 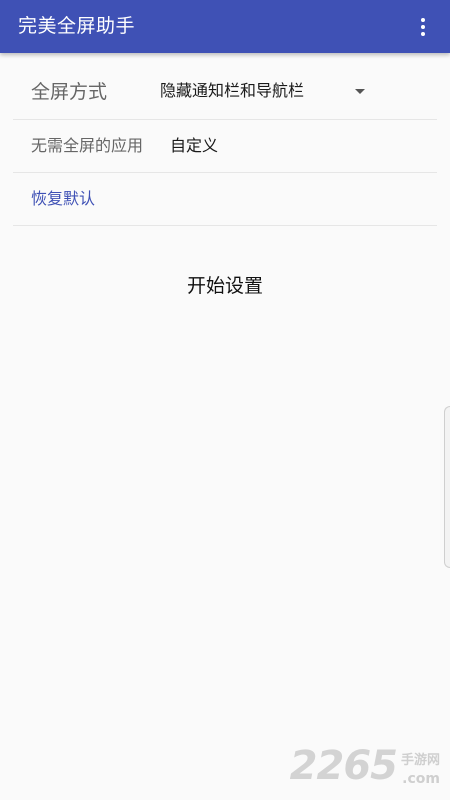 What do you see at coordinates (225, 286) in the screenshot?
I see `start-setup-button: 开始设置` at bounding box center [225, 286].